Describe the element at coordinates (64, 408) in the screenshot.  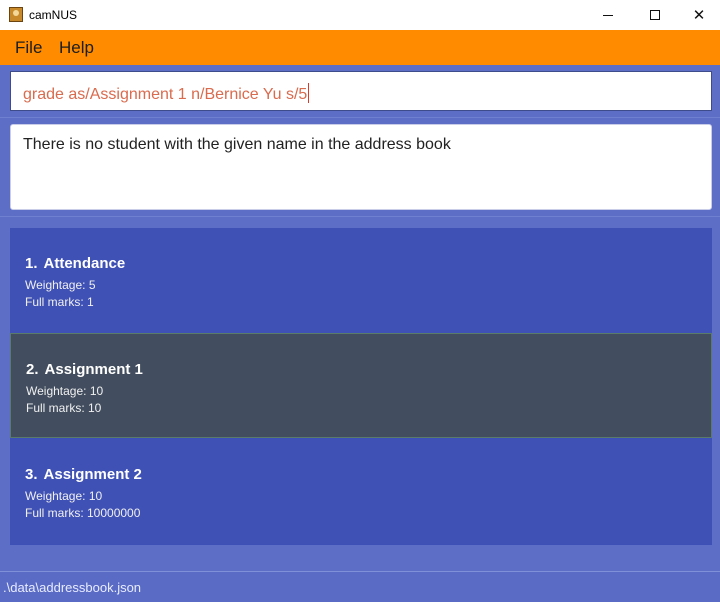
I see `assignment-full-marks: Full marks: 10` at that location.